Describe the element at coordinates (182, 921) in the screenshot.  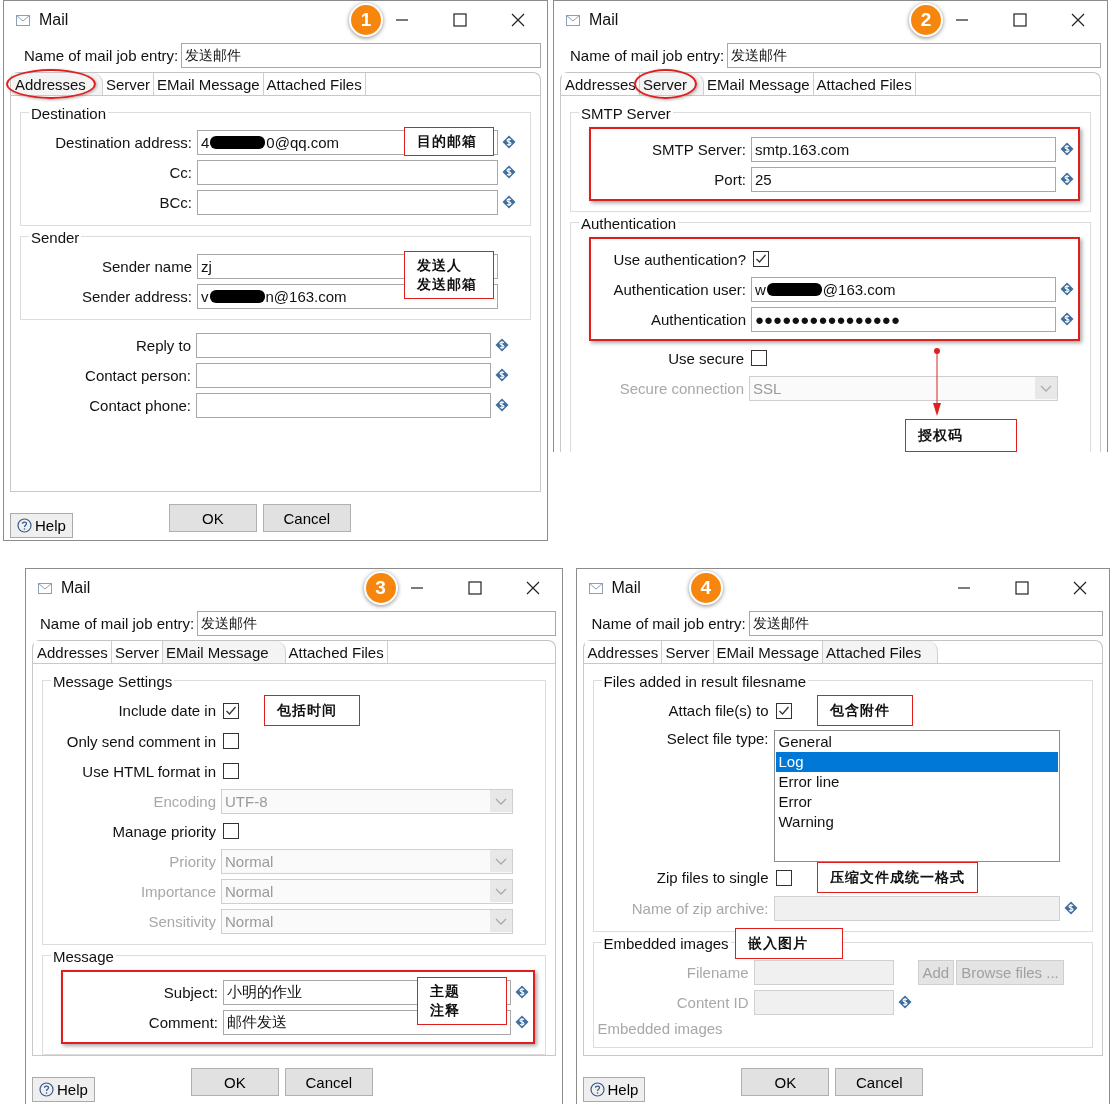
I see `field-label: Sensitivity` at that location.